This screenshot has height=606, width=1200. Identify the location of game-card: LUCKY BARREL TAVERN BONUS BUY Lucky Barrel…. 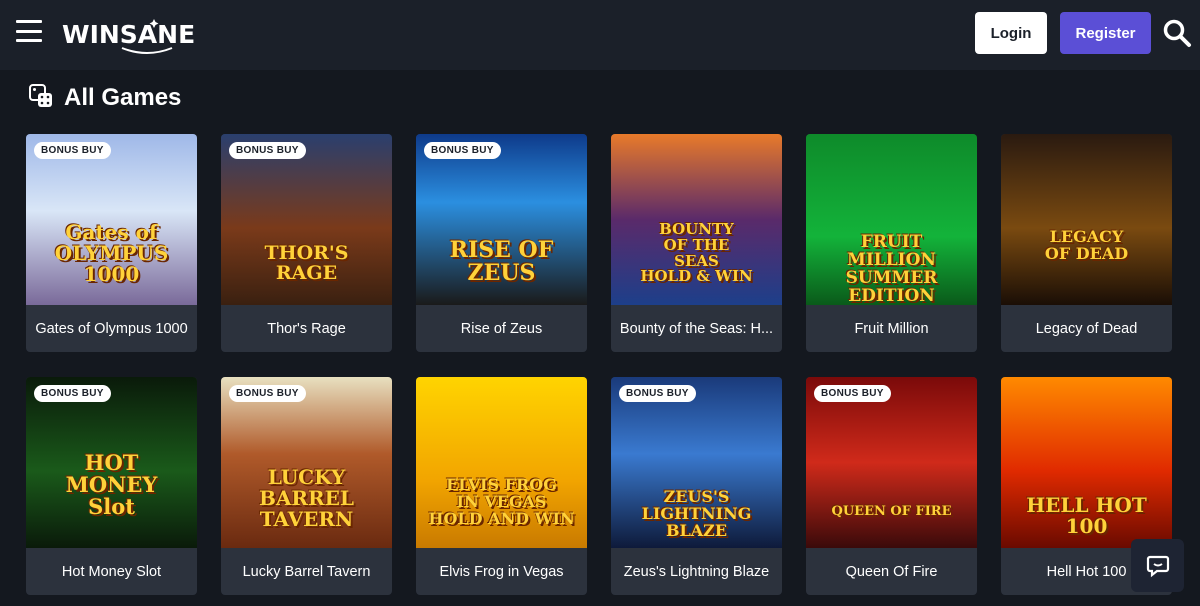
(306, 486).